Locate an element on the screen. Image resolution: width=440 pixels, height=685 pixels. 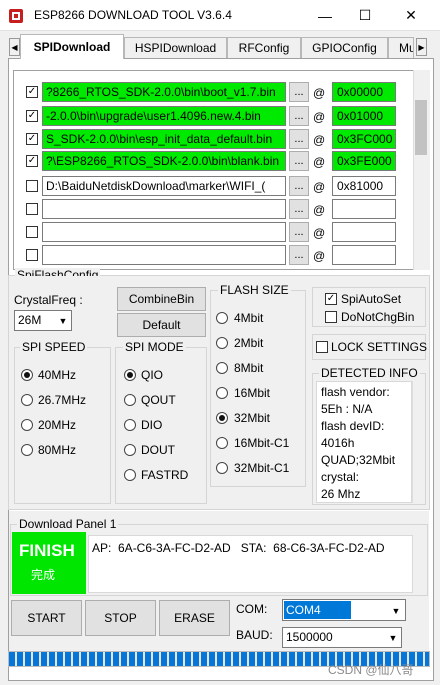
file-path-field: ?\ESP8266_RTOS_SDK-2.0.0\bin\blank.bin is located at coordinates (164, 161).